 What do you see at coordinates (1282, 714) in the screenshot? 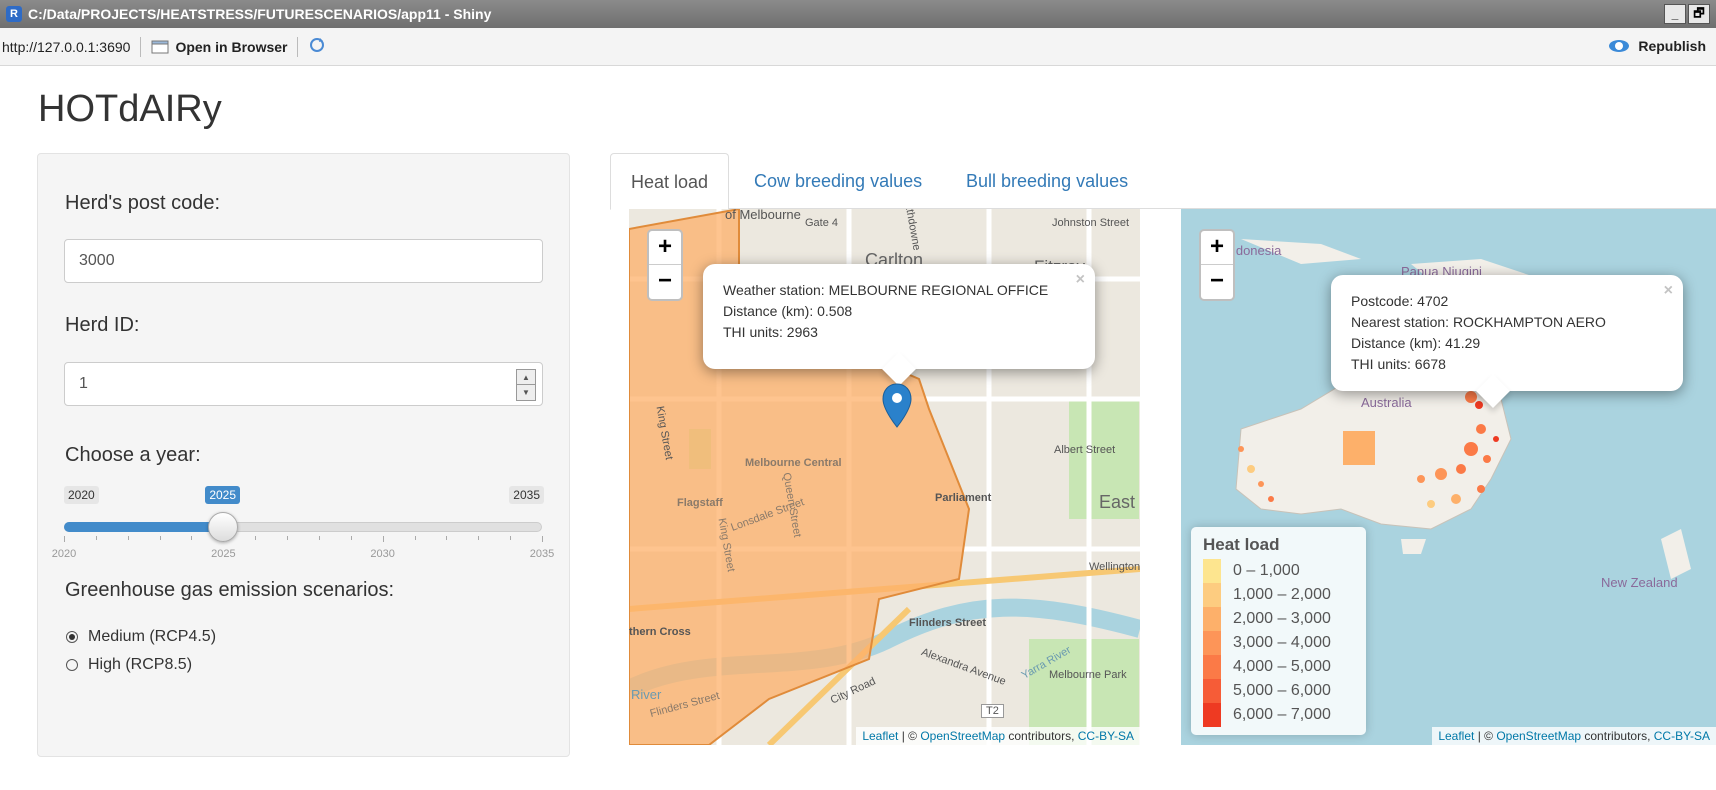
I see `legend-label: 6,000 – 7,000` at bounding box center [1282, 714].